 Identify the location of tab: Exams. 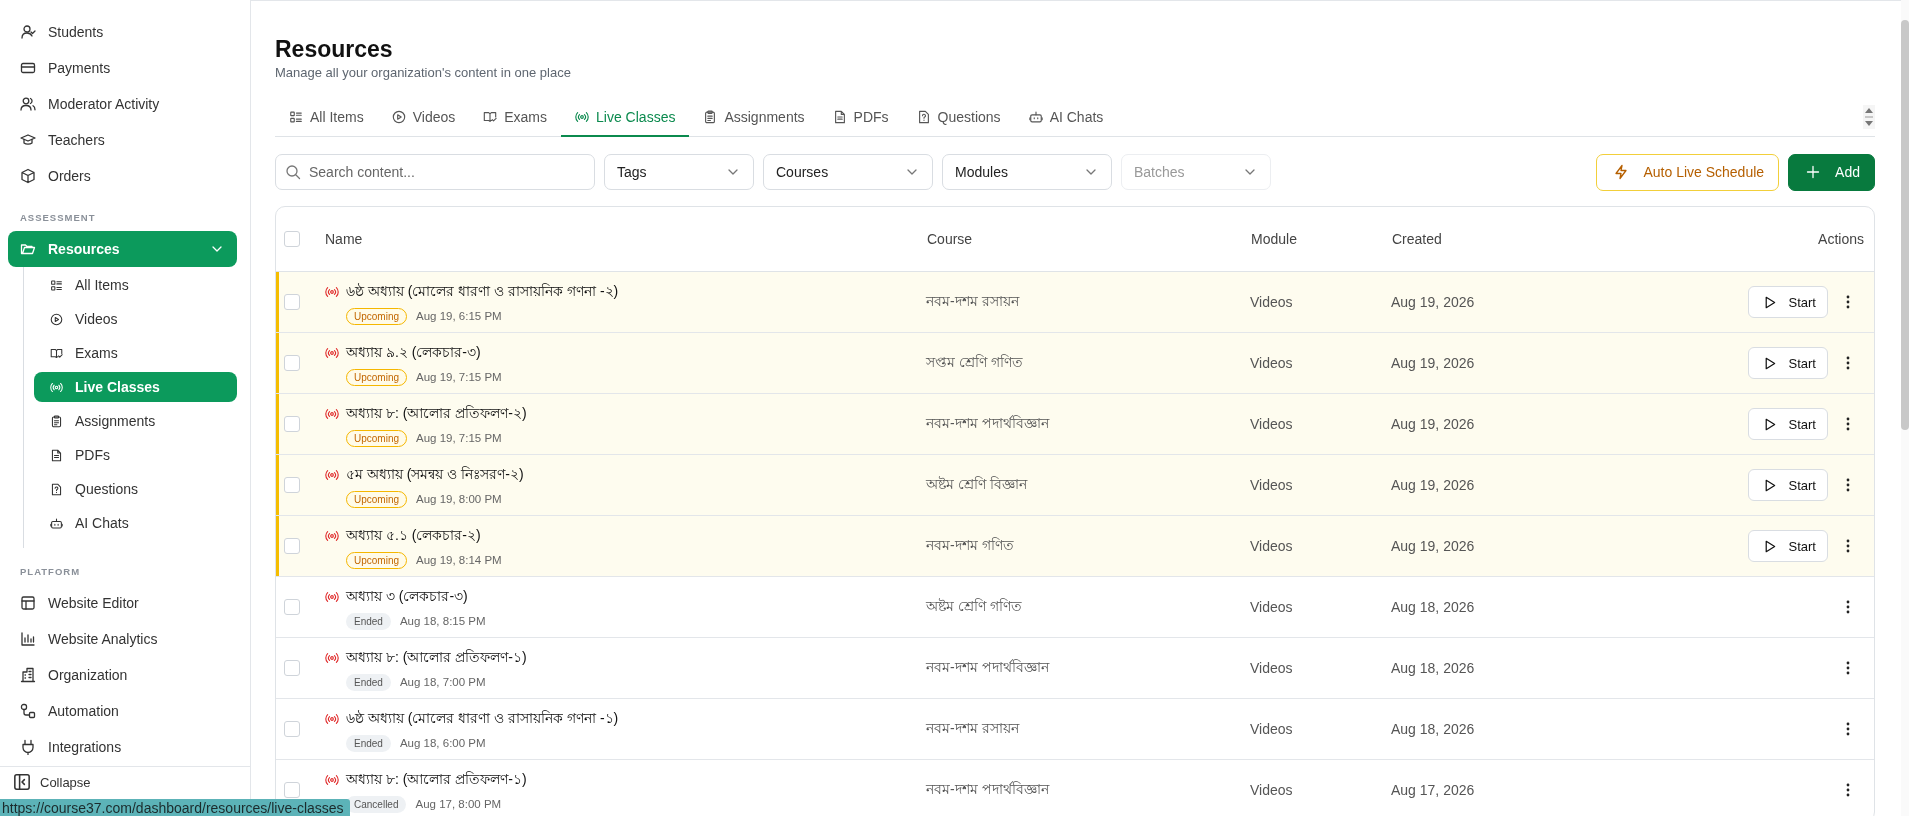
(515, 117).